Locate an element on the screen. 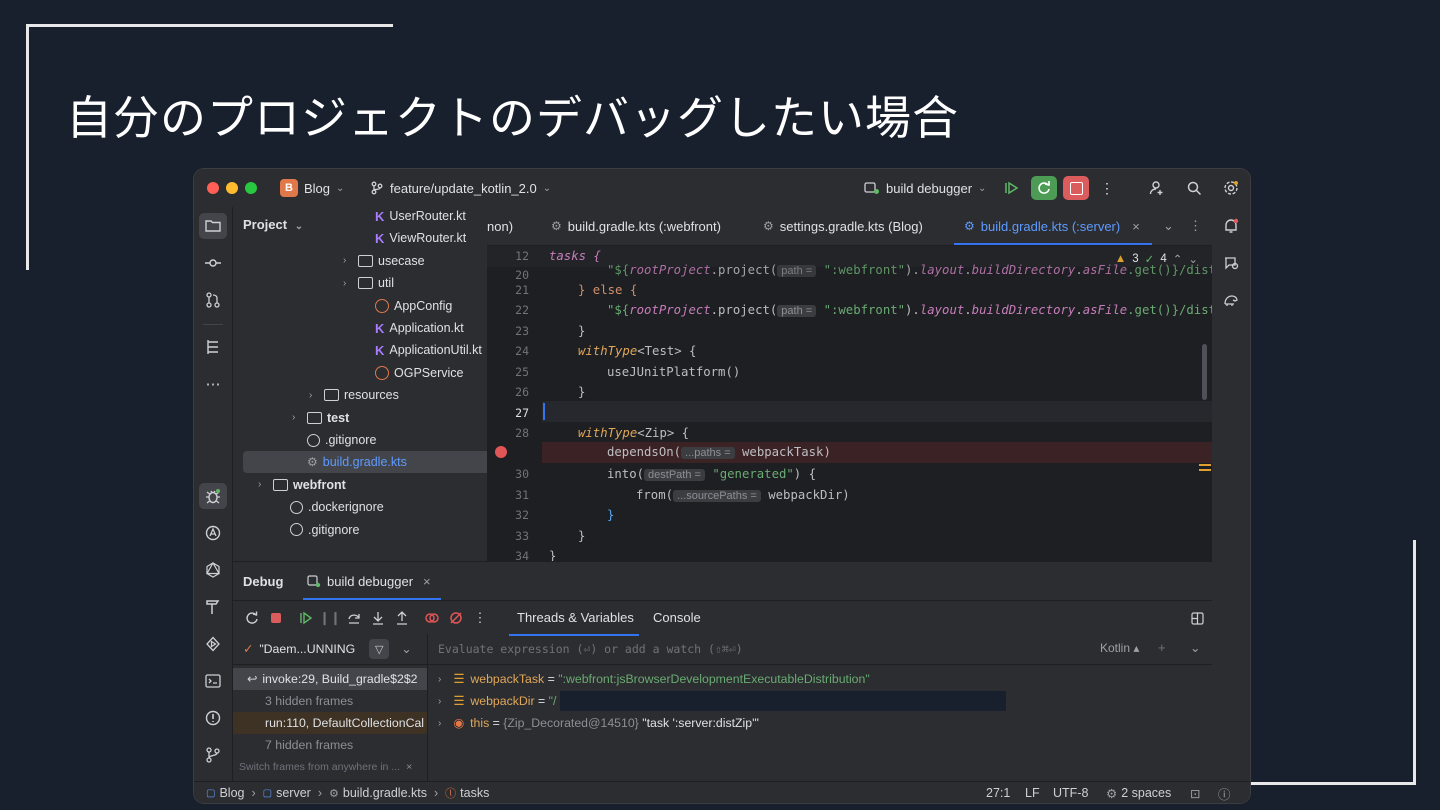 This screenshot has height=810, width=1440. breakpoint-icon is located at coordinates (501, 452).